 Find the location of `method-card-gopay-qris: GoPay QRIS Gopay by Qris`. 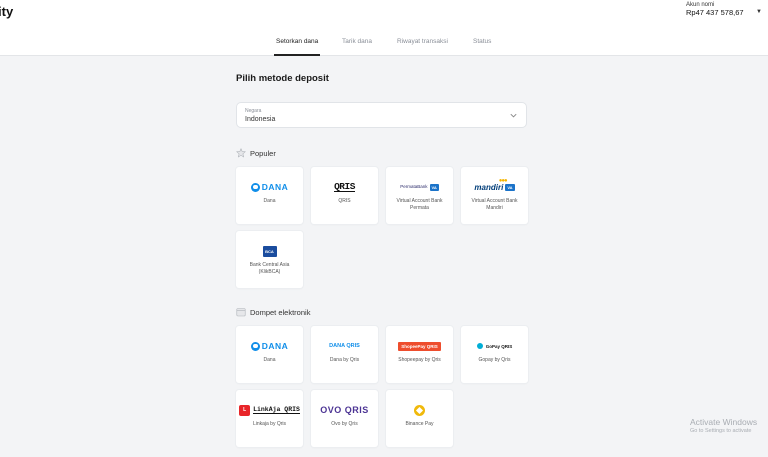

method-card-gopay-qris: GoPay QRIS Gopay by Qris is located at coordinates (494, 354).